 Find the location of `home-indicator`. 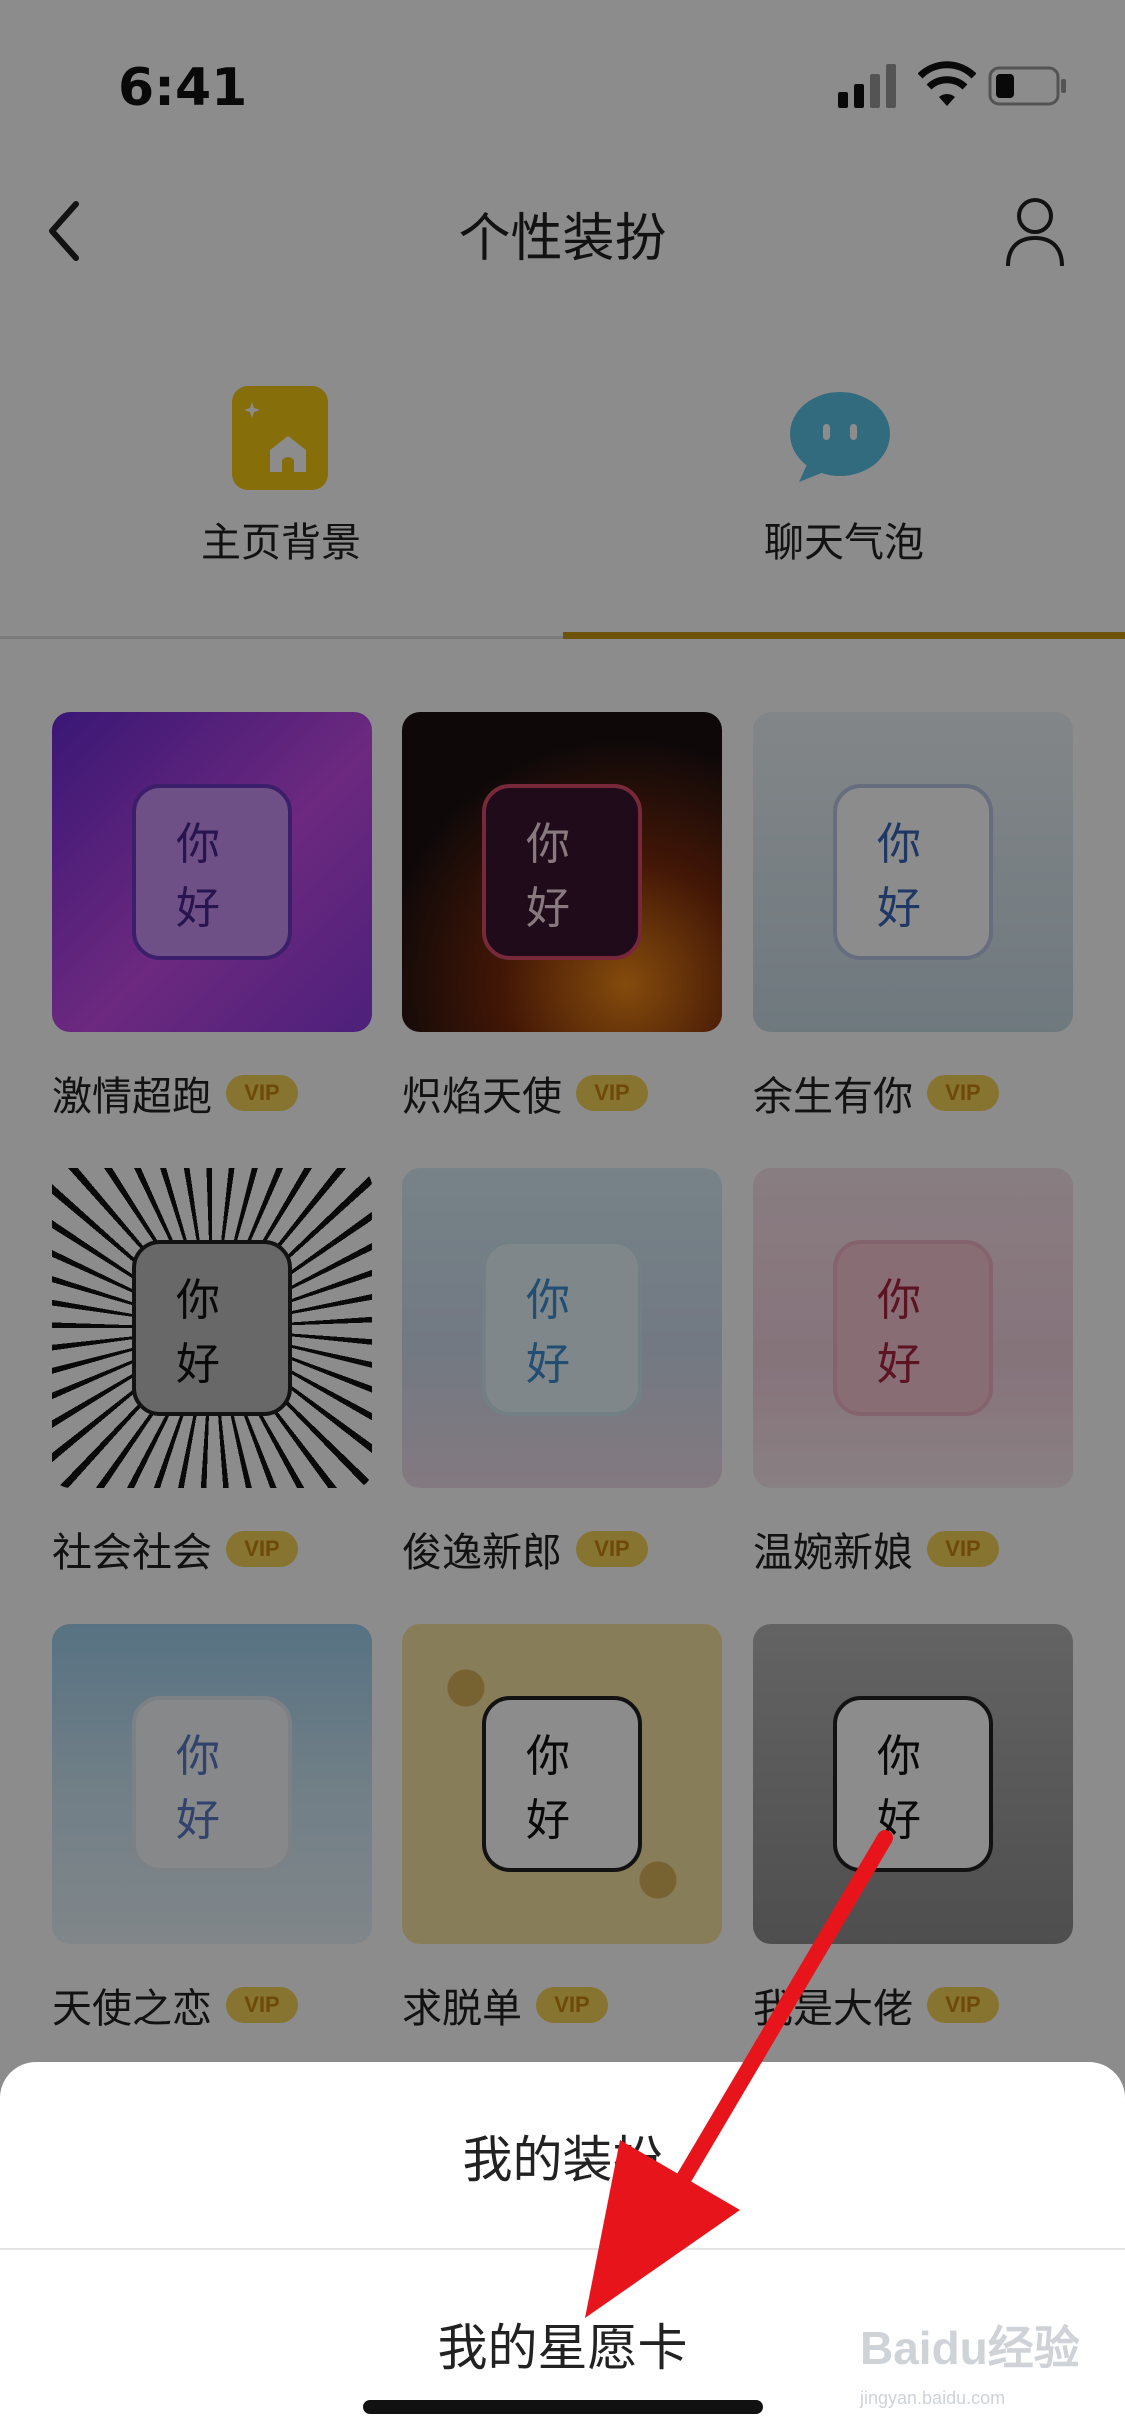

home-indicator is located at coordinates (563, 2407).